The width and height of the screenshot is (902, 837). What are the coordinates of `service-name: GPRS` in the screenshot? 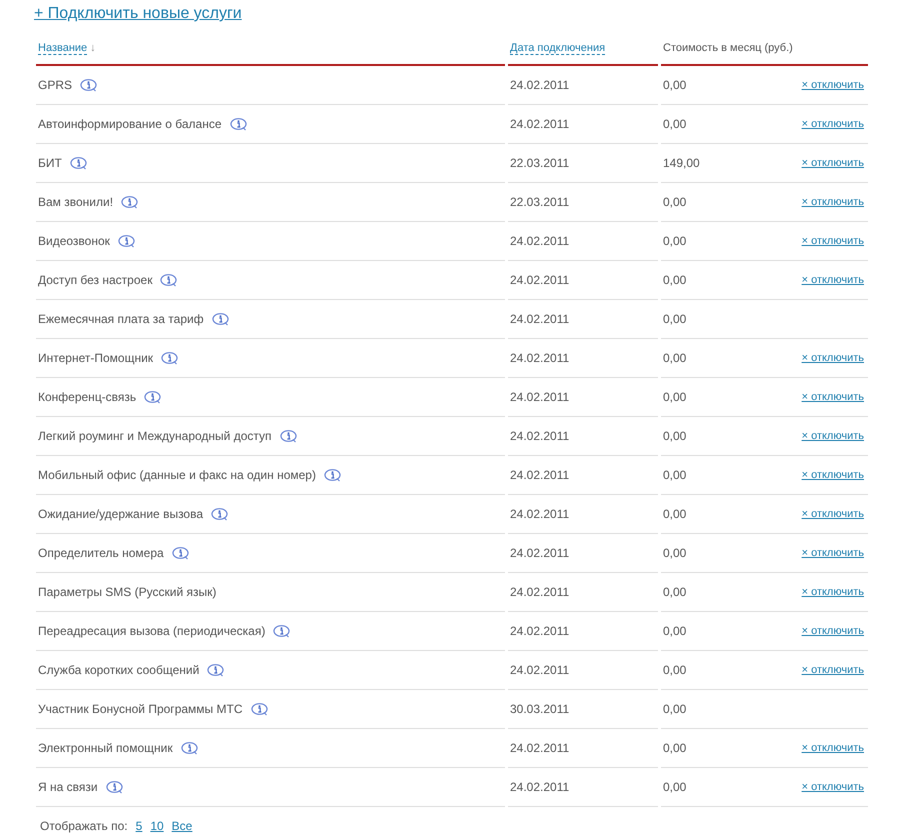 It's located at (55, 85).